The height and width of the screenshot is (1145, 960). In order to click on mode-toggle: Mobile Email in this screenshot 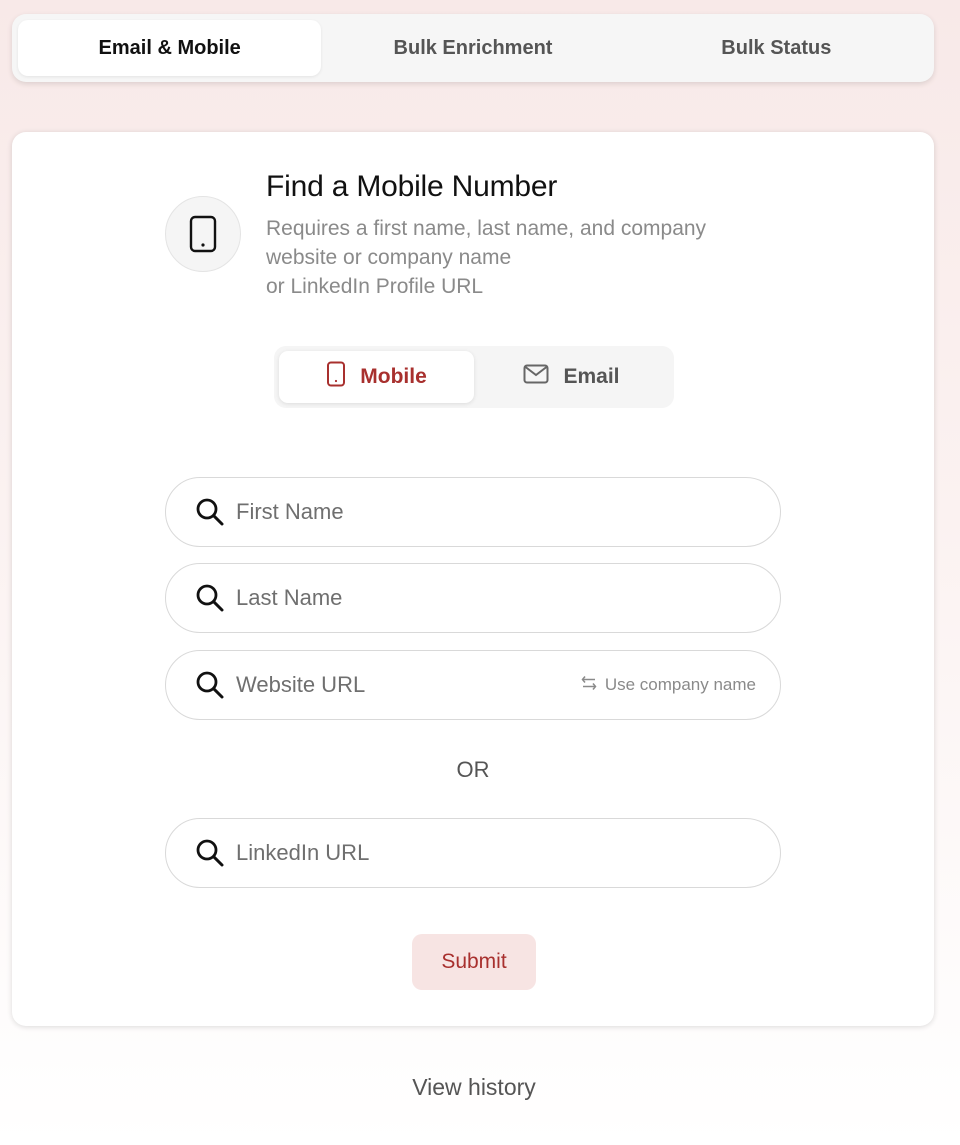, I will do `click(474, 377)`.